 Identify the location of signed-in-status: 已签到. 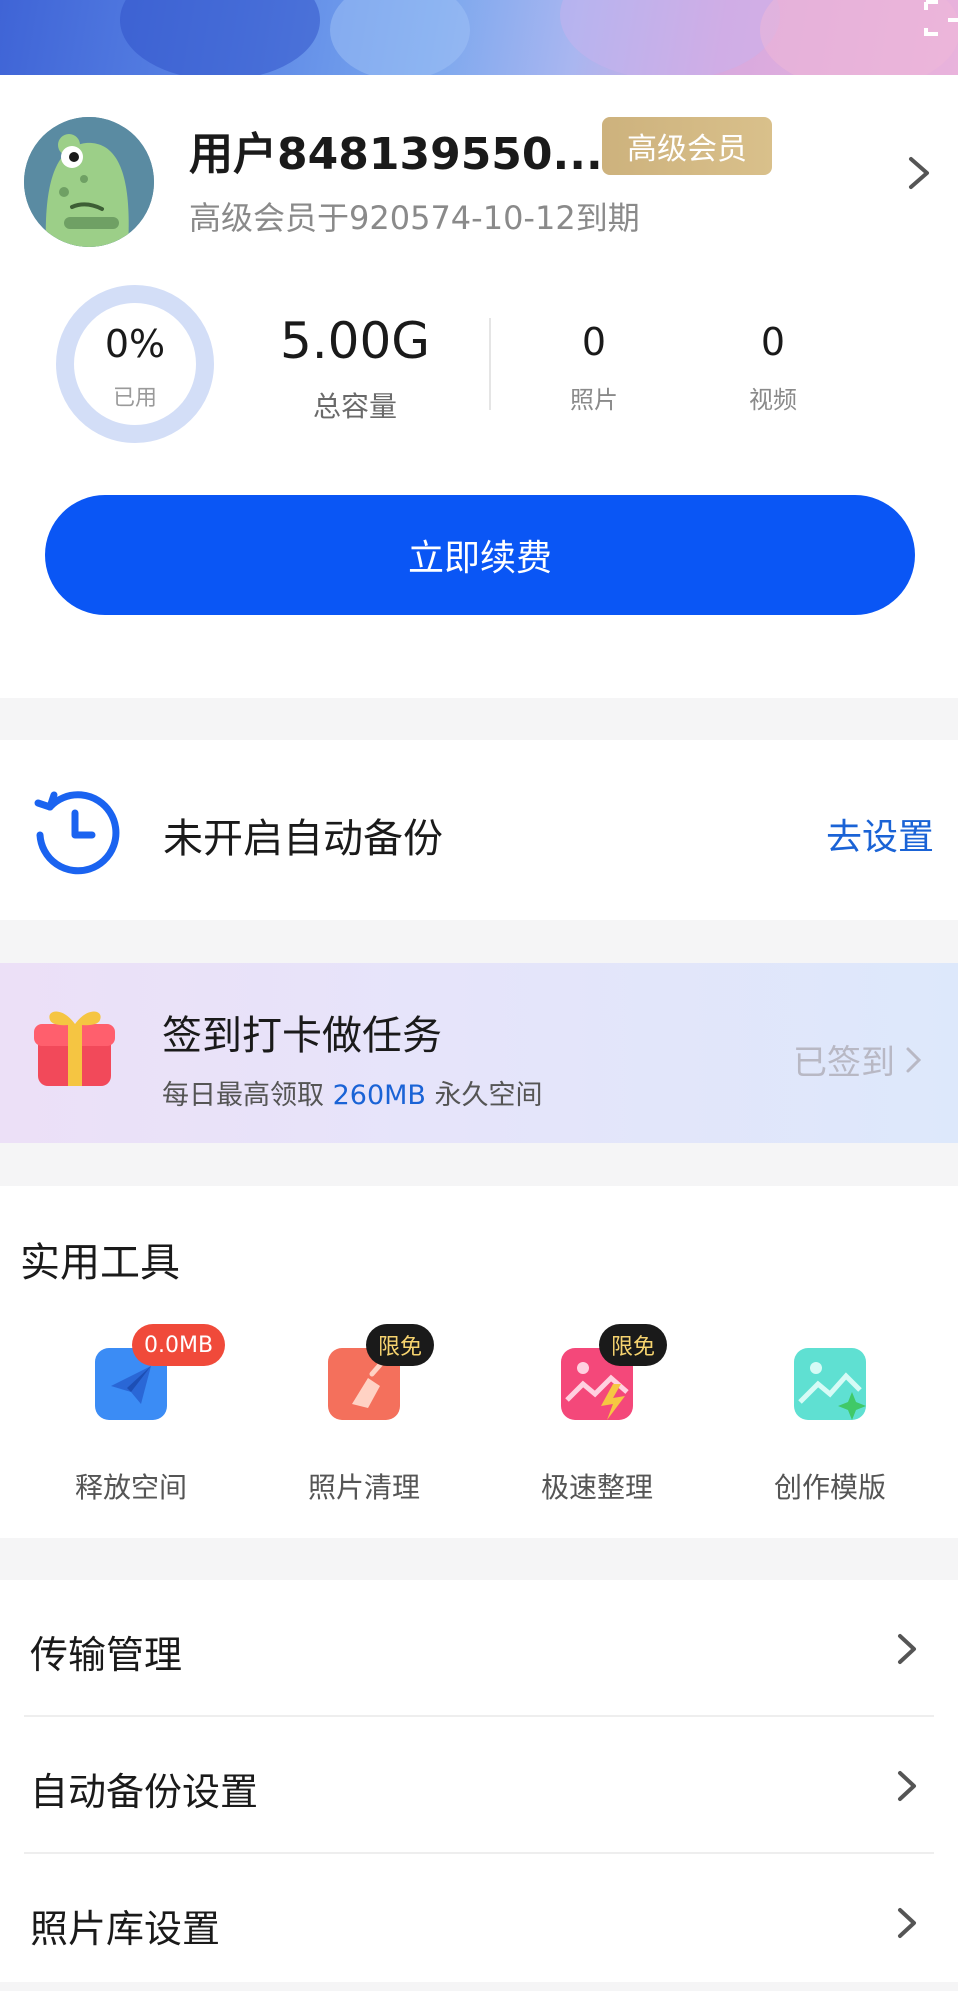
(859, 1059).